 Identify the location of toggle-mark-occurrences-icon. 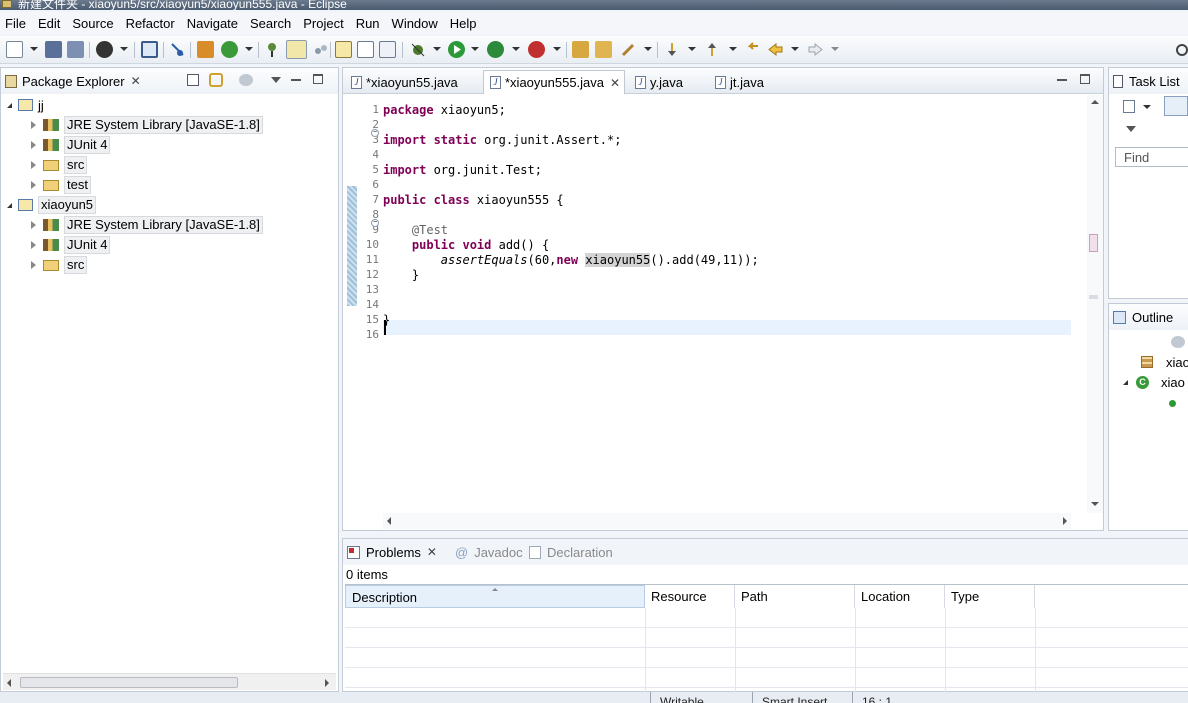
(296, 49).